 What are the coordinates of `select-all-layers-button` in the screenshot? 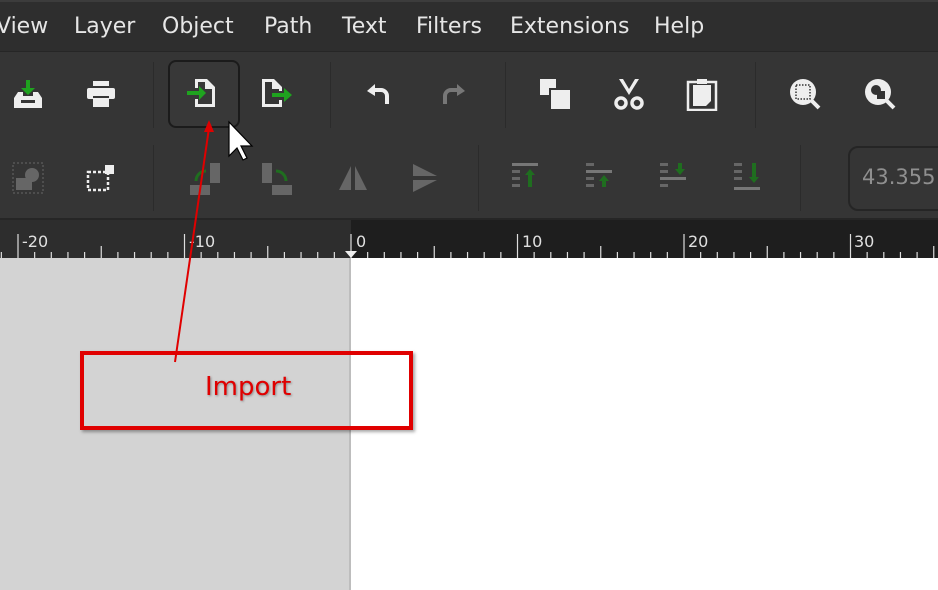 It's located at (100, 178).